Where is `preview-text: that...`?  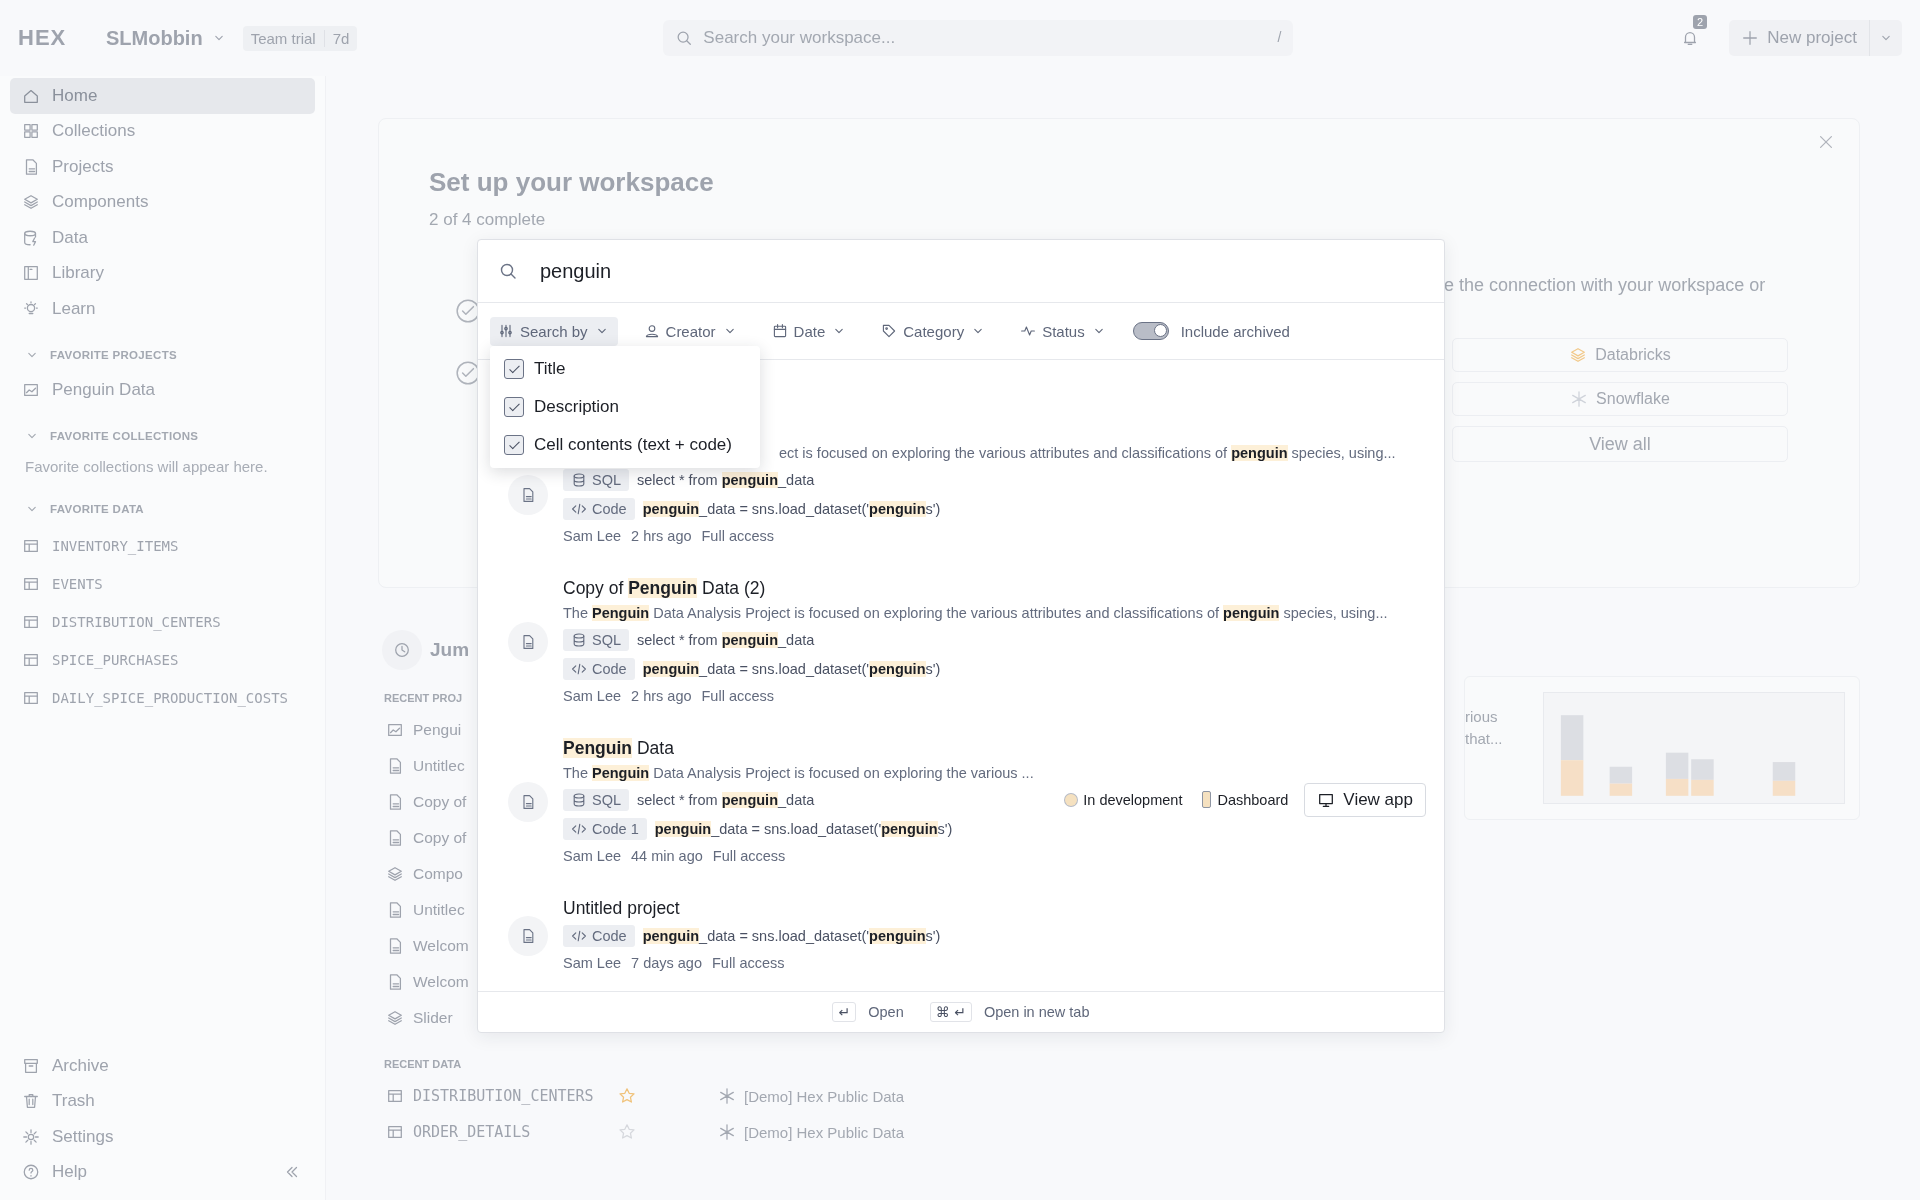
preview-text: that... is located at coordinates (1484, 739).